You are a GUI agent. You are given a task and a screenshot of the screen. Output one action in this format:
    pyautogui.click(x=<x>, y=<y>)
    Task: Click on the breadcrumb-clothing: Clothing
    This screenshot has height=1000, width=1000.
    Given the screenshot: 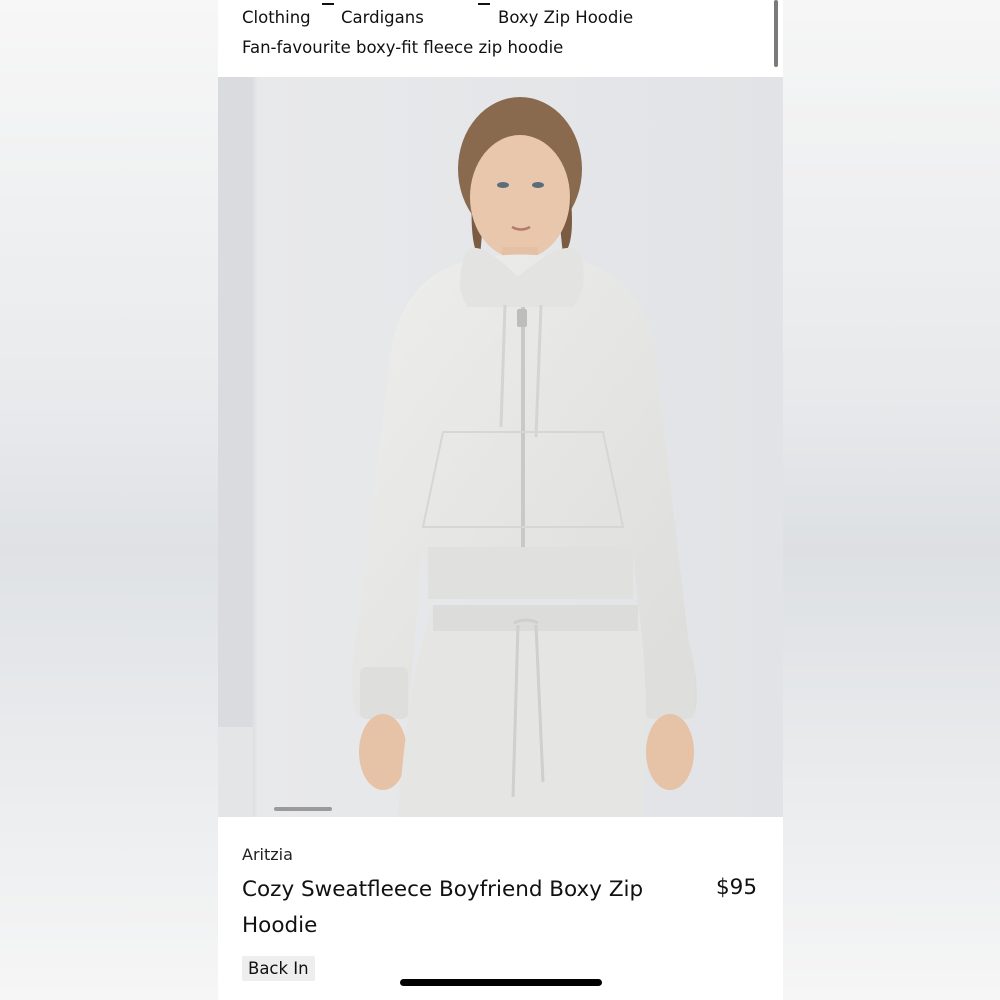 What is the action you would take?
    pyautogui.click(x=276, y=17)
    